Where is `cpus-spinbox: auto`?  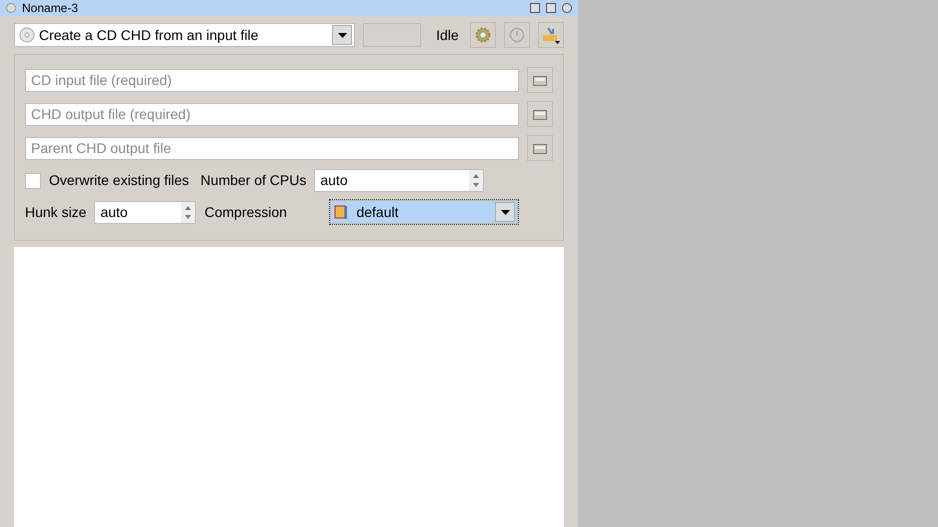
cpus-spinbox: auto is located at coordinates (399, 180).